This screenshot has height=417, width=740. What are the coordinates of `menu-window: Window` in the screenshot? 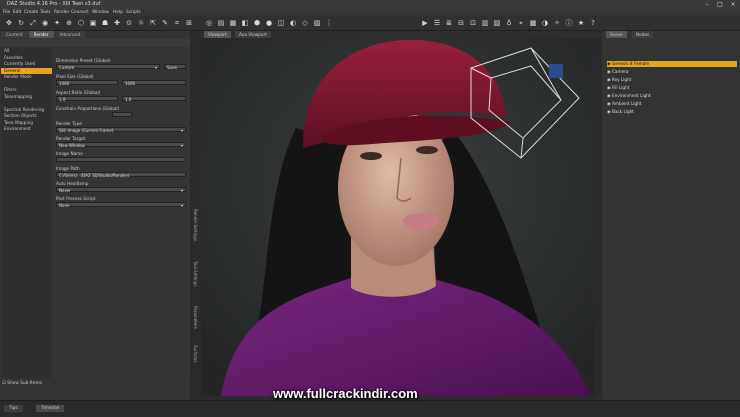 It's located at (100, 12).